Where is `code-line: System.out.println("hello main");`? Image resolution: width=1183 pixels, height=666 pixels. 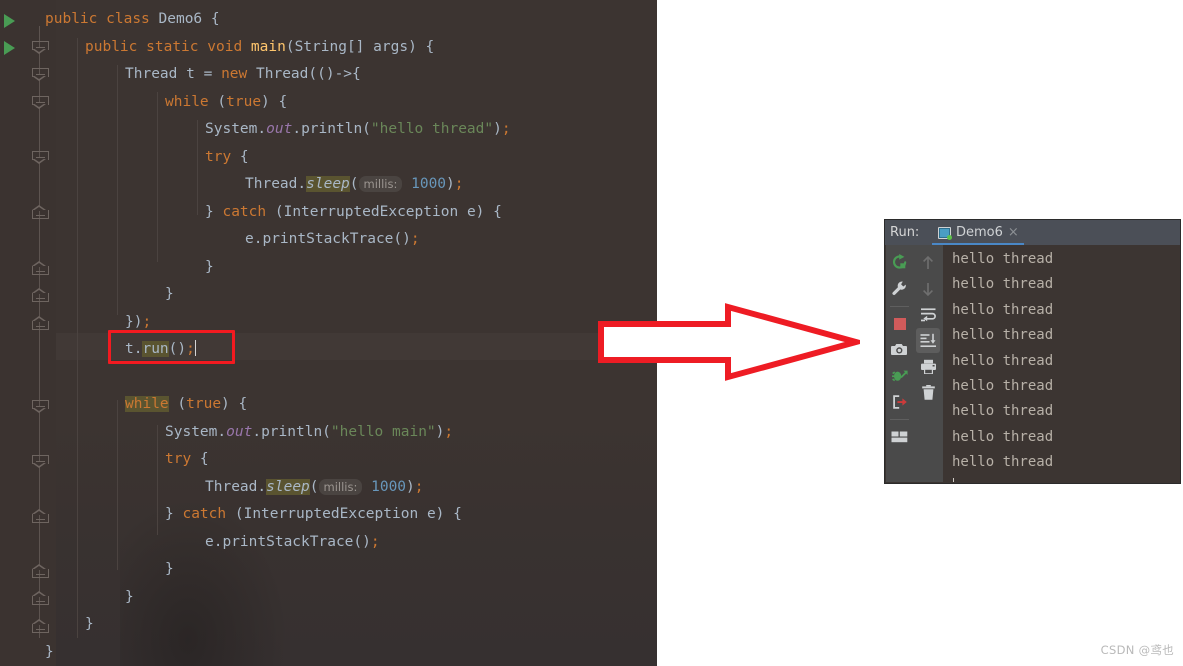 code-line: System.out.println("hello main"); is located at coordinates (328, 433).